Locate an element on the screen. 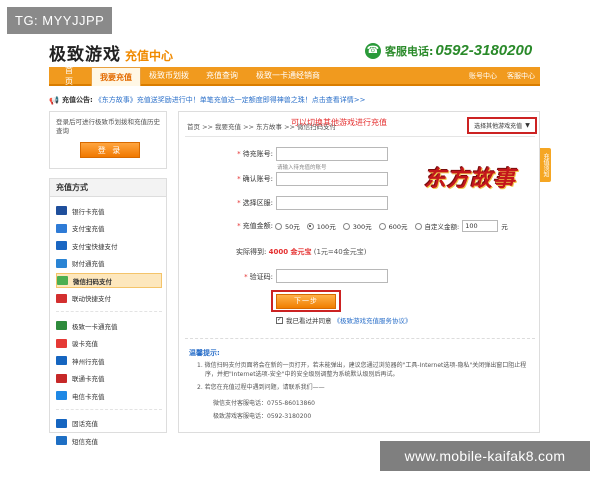 The width and height of the screenshot is (600, 480). agree-text: 我已看过并同意 is located at coordinates (309, 321).